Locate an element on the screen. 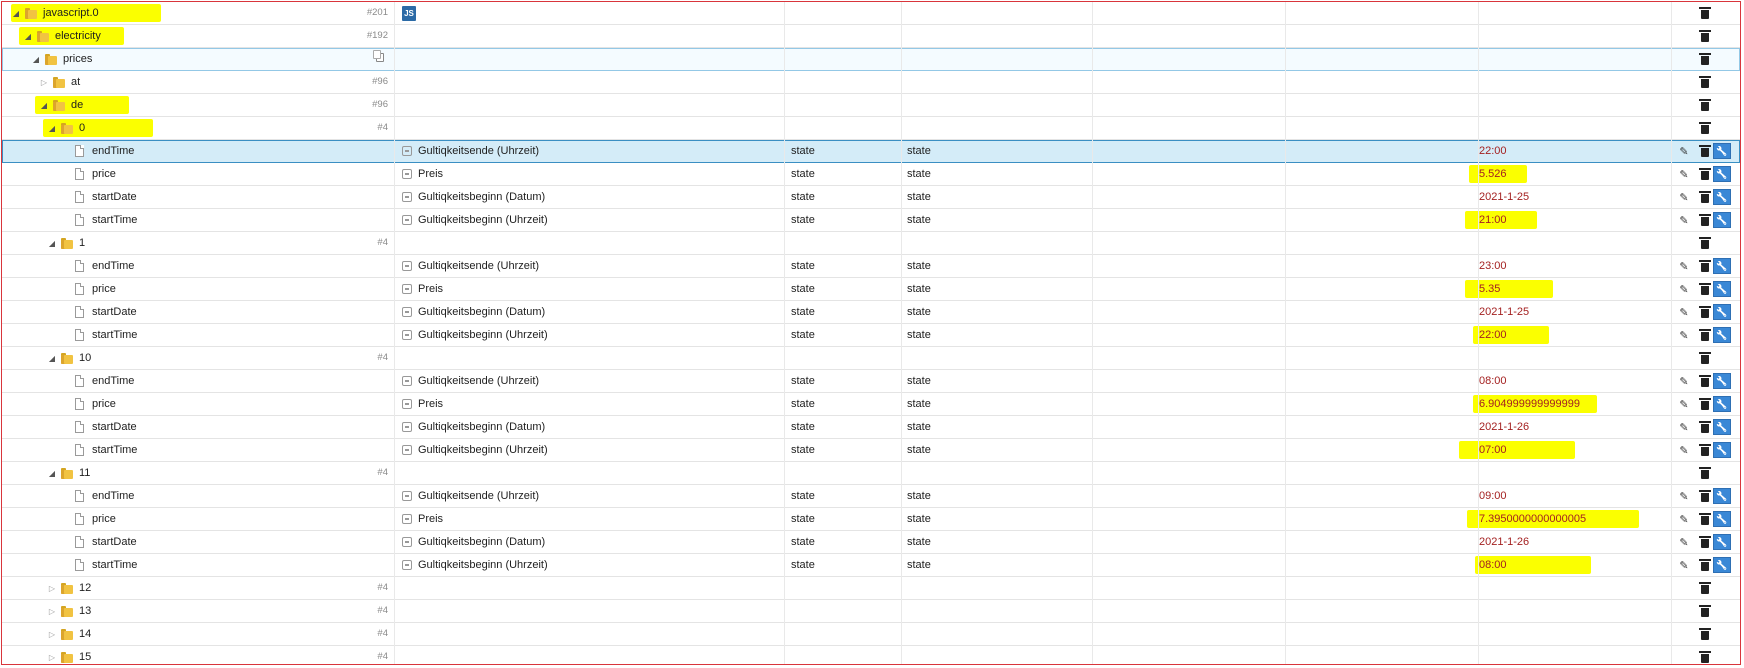  tree-folder-row: ◢ javascript.0 #201 JS is located at coordinates (871, 13).